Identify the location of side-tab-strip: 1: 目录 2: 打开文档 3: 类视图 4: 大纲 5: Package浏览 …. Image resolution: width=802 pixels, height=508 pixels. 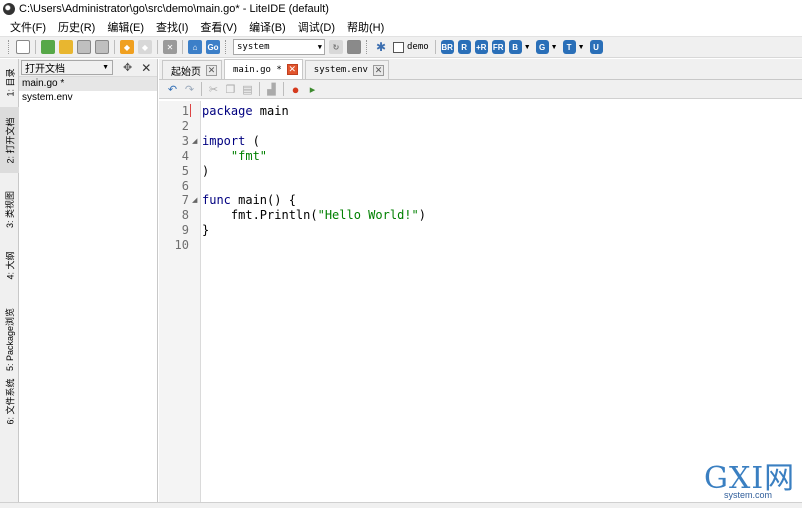
(9, 280).